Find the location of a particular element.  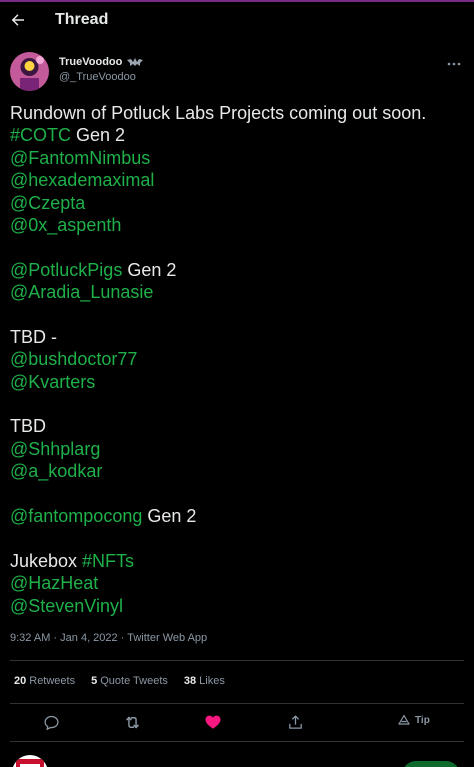

tweet-line-text: TBD - is located at coordinates (33, 336).